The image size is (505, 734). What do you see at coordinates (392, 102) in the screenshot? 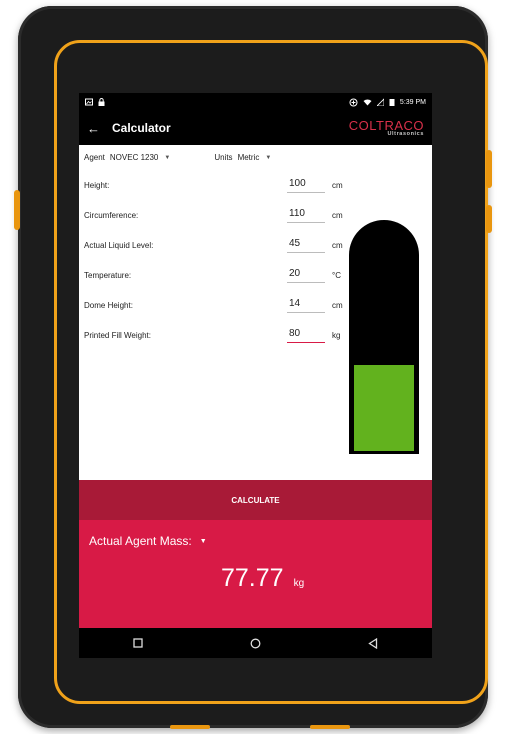
I see `battery-icon` at bounding box center [392, 102].